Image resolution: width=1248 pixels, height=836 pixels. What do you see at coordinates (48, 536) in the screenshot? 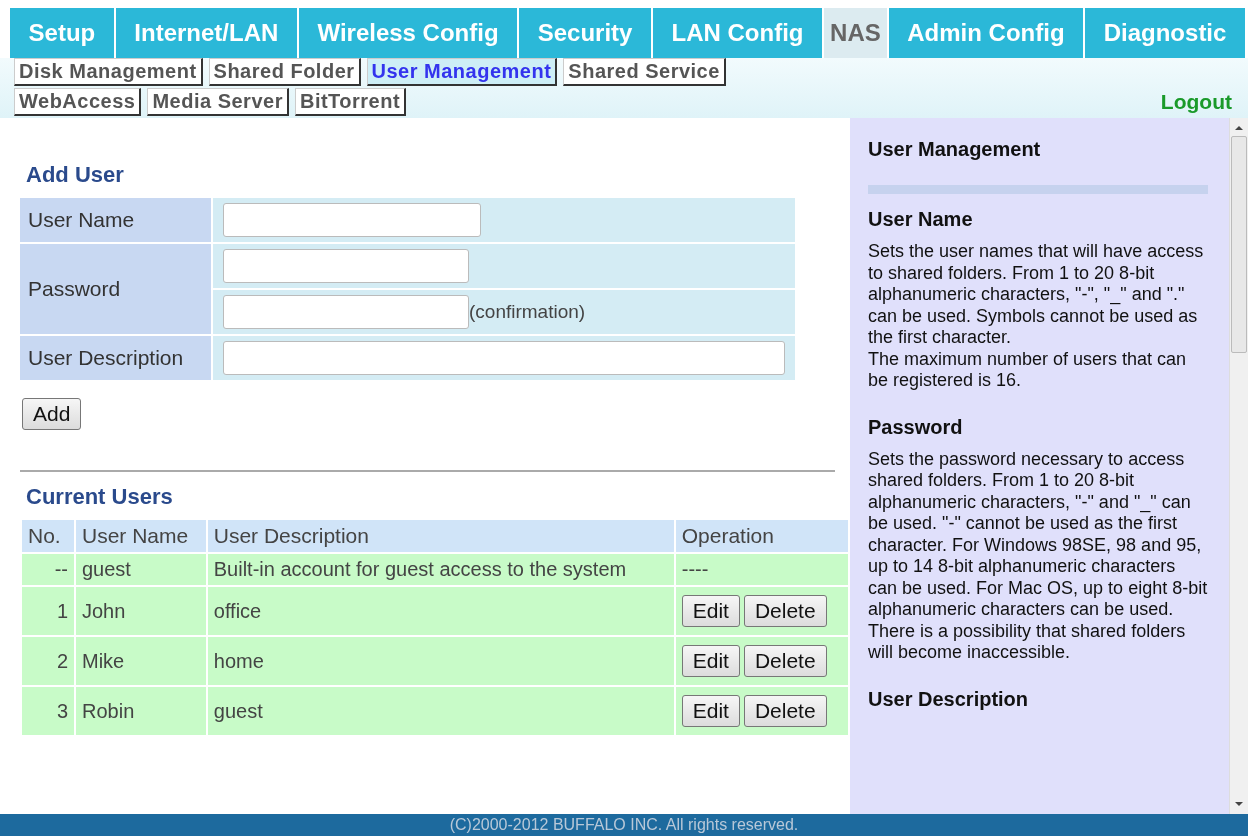
I see `column-header: No.` at bounding box center [48, 536].